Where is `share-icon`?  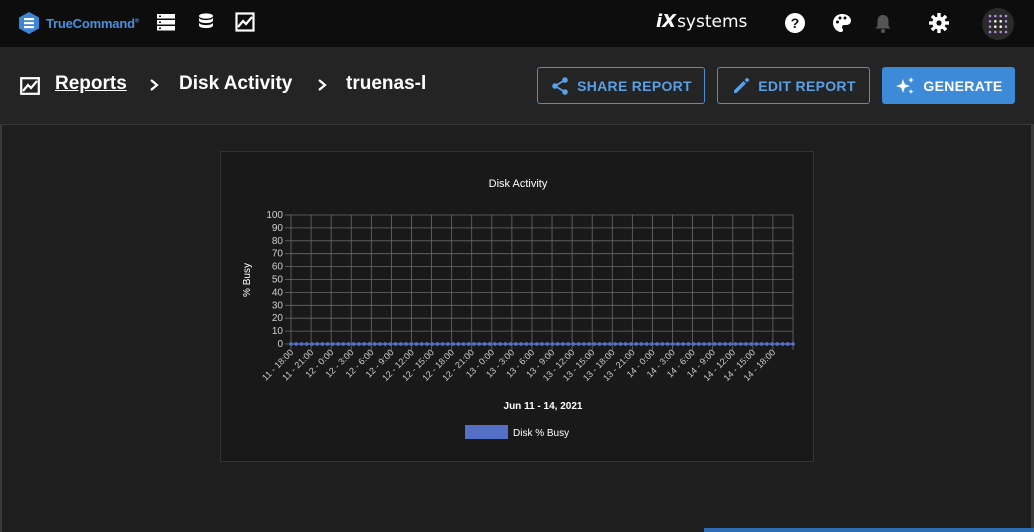 share-icon is located at coordinates (560, 85).